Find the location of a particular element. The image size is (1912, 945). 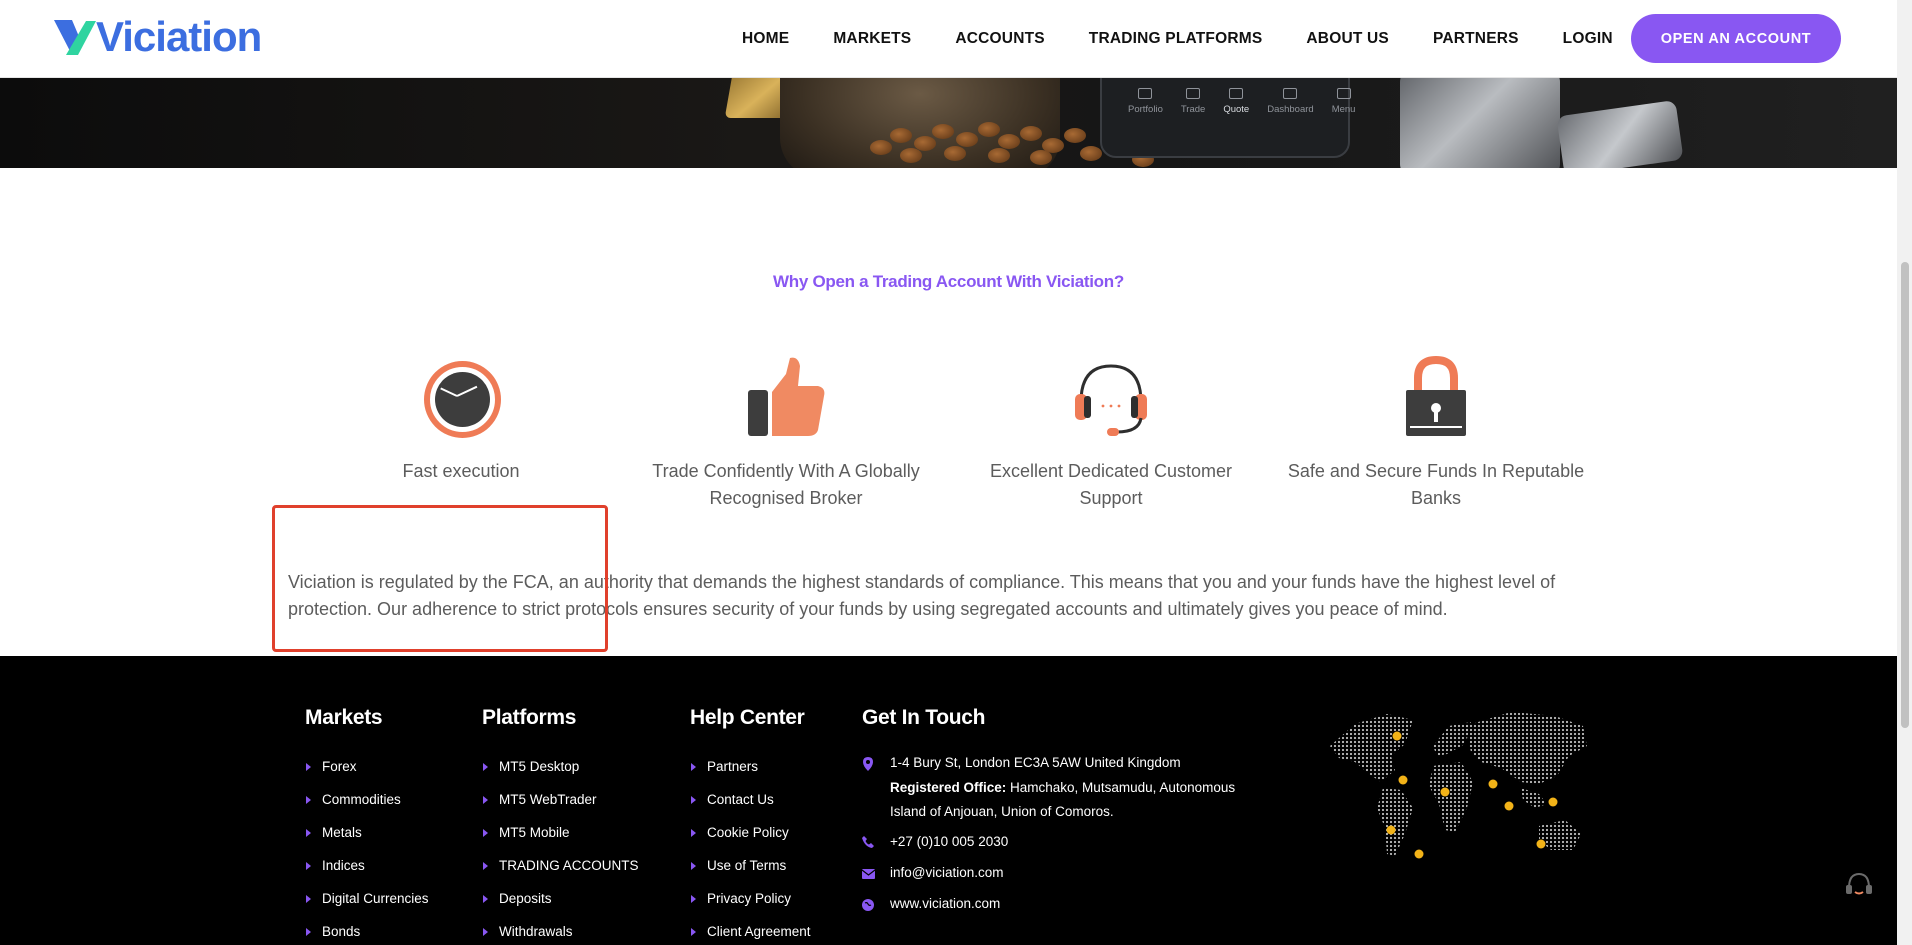

envelope-icon is located at coordinates (876, 873).